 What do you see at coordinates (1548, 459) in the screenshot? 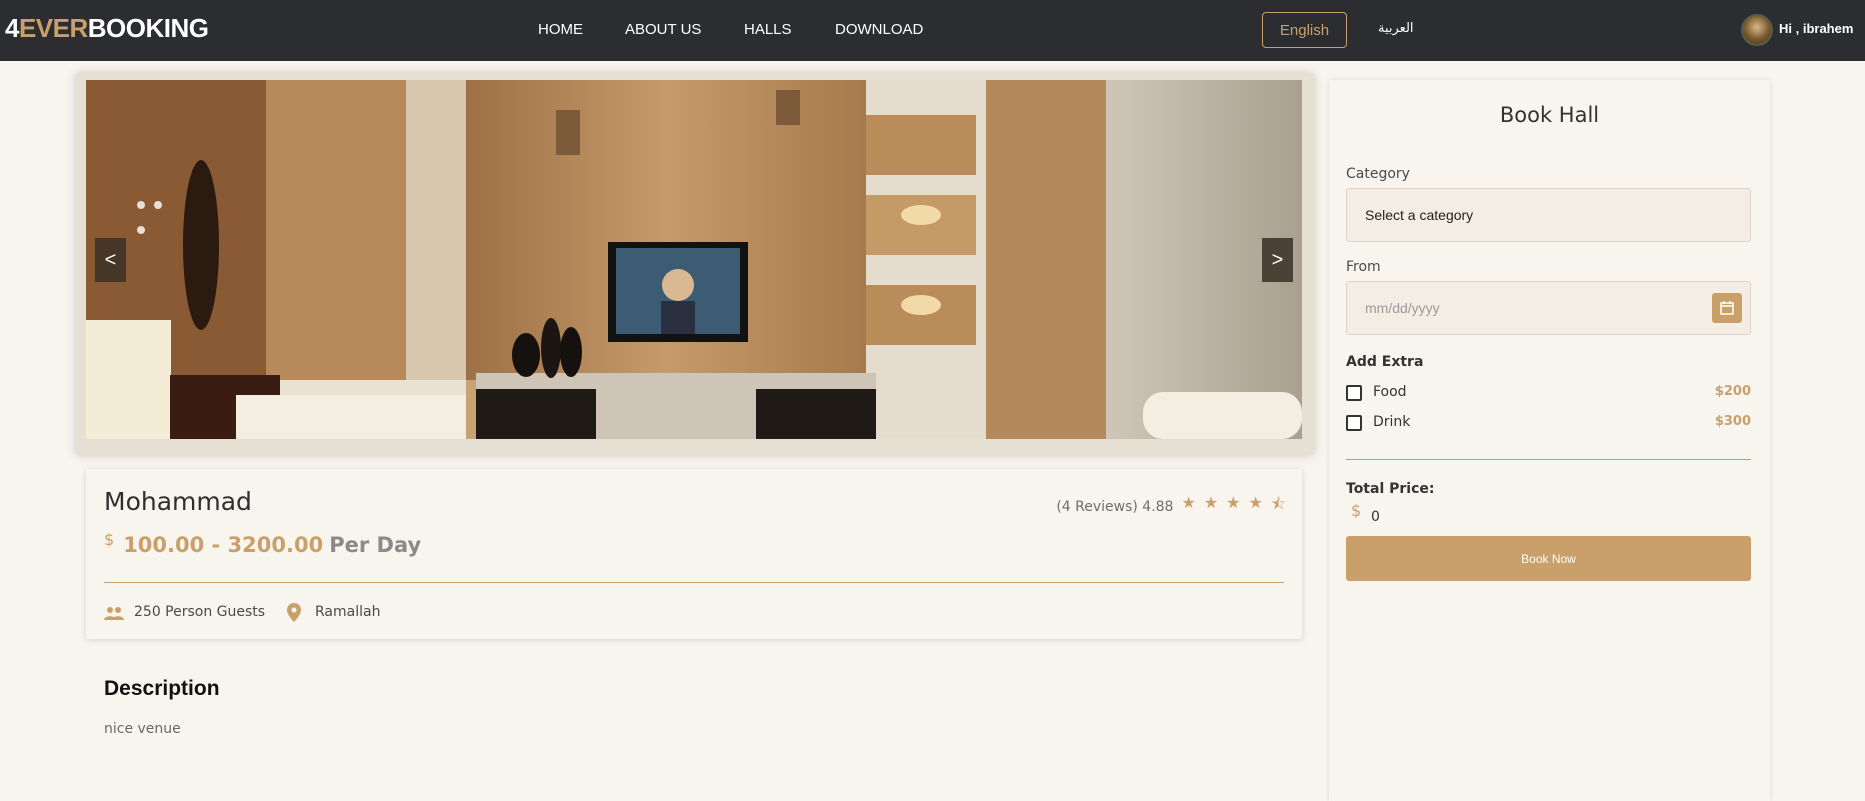
I see `booking-divider` at bounding box center [1548, 459].